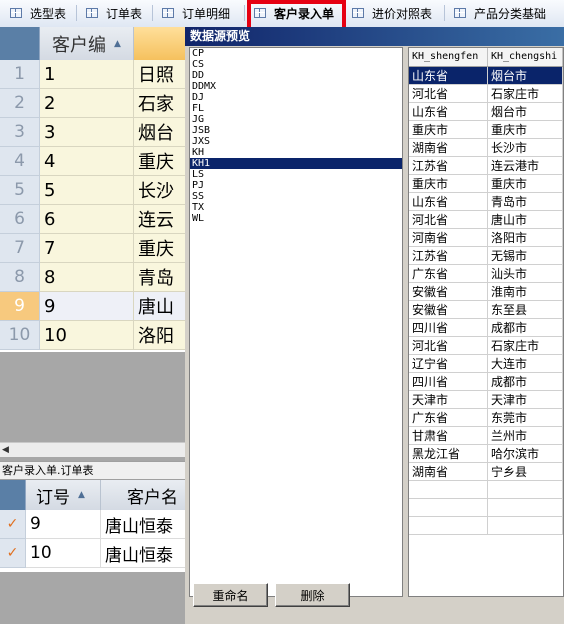 The width and height of the screenshot is (564, 624). I want to click on column-header-selected, so click(162, 43).